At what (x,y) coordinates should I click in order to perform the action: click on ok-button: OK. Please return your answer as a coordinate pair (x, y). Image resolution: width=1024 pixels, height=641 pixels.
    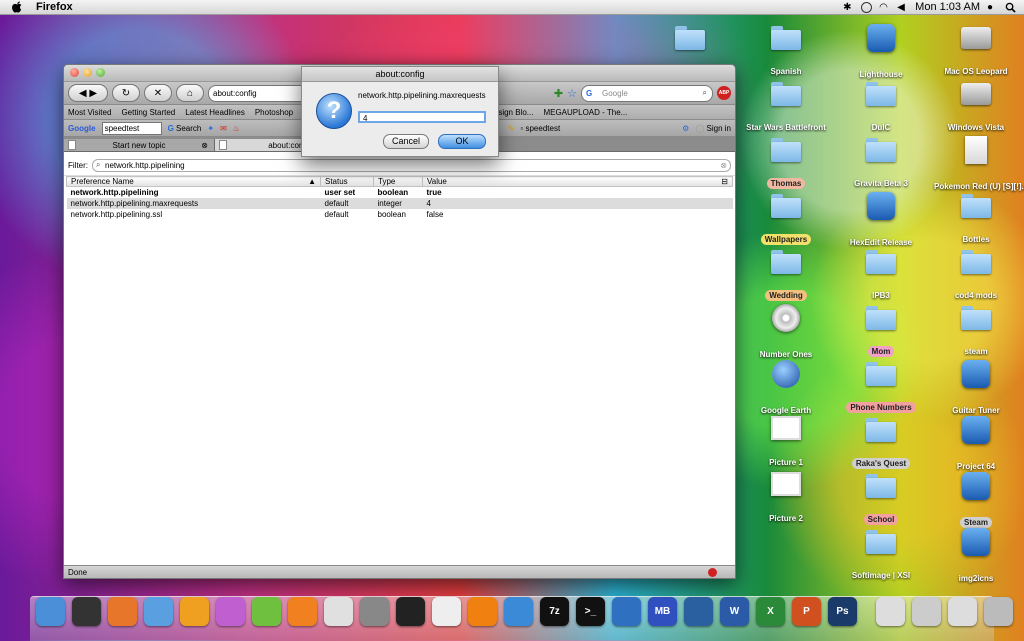
    Looking at the image, I should click on (462, 141).